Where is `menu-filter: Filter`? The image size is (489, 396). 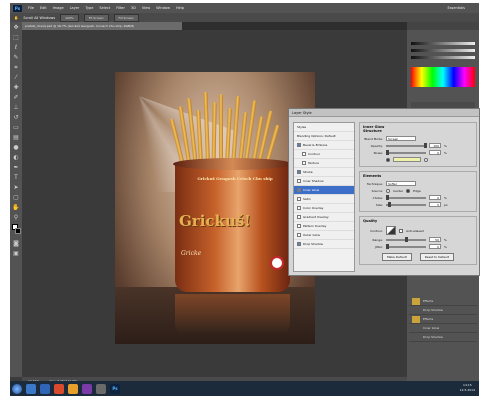 menu-filter: Filter is located at coordinates (120, 8).